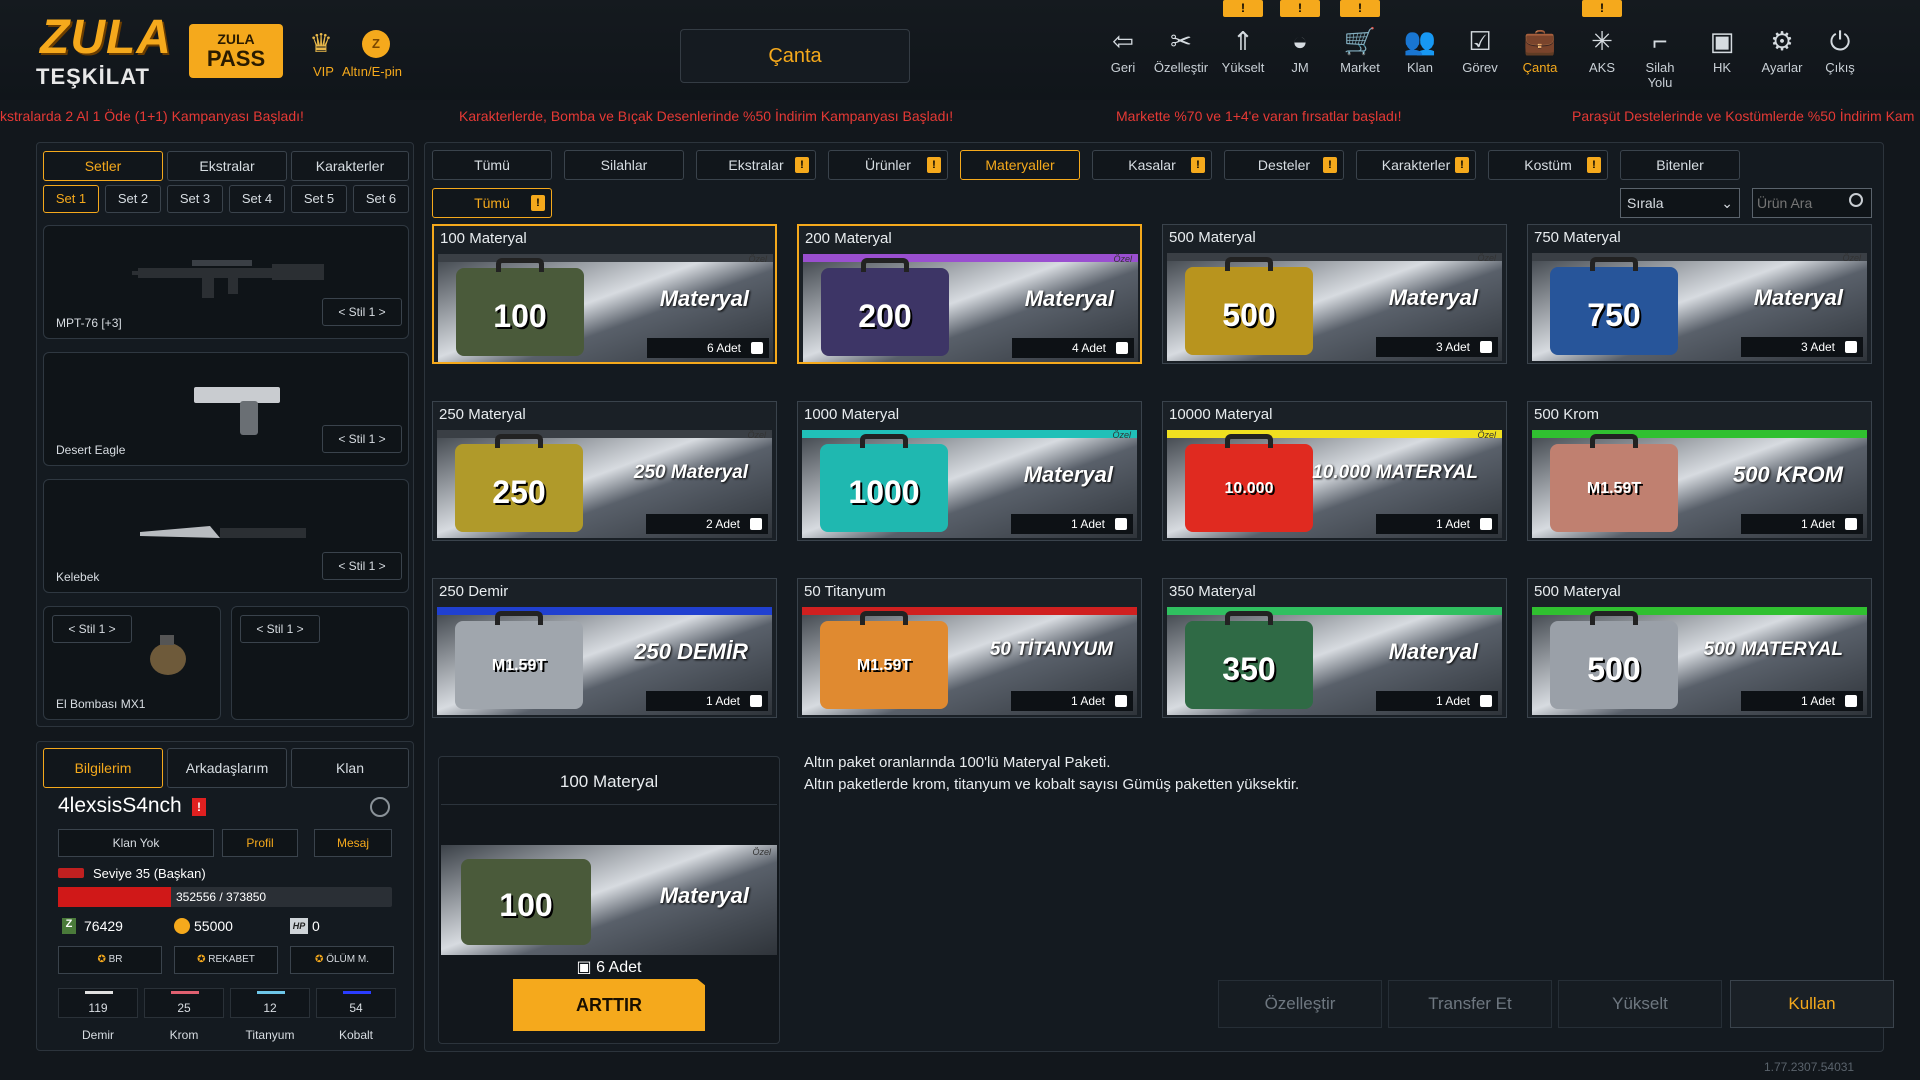 The image size is (1920, 1080). Describe the element at coordinates (257, 199) in the screenshot. I see `set-tab: Set 4` at that location.